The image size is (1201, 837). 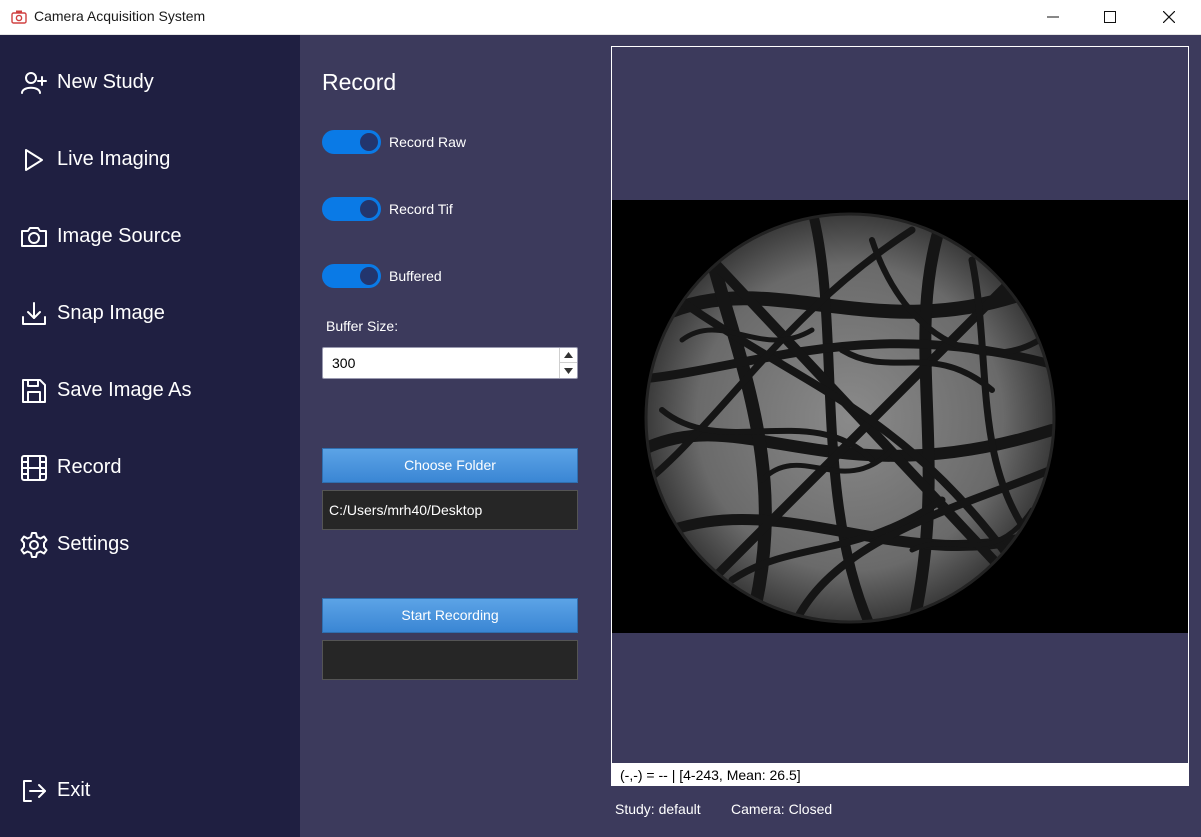 I want to click on save-icon, so click(x=34, y=391).